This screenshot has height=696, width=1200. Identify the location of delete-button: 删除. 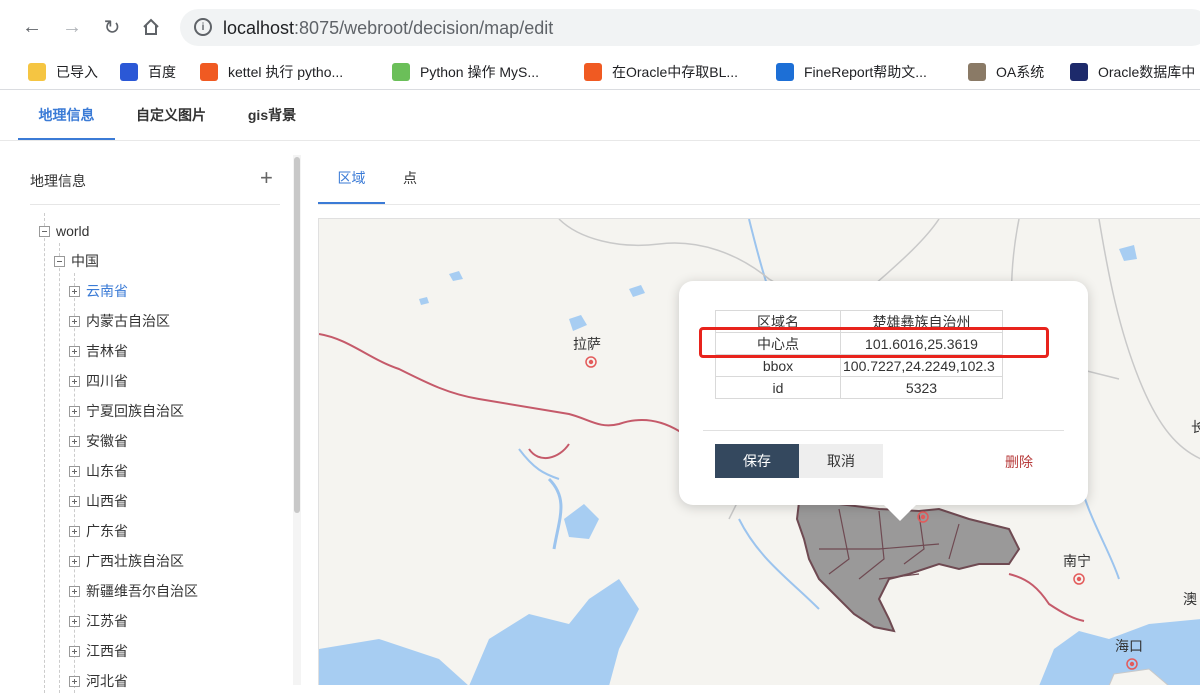
(1019, 462).